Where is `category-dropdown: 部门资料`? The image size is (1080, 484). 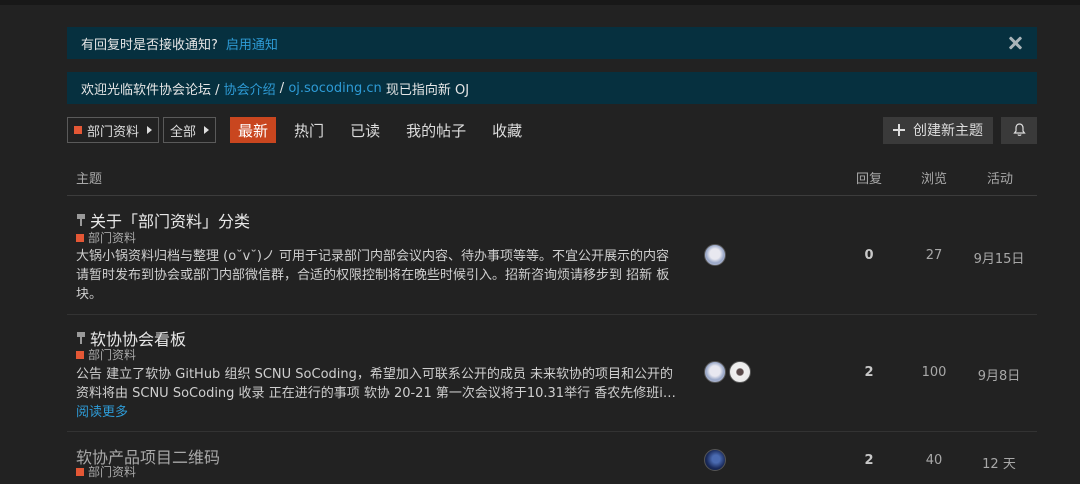
category-dropdown: 部门资料 is located at coordinates (113, 130).